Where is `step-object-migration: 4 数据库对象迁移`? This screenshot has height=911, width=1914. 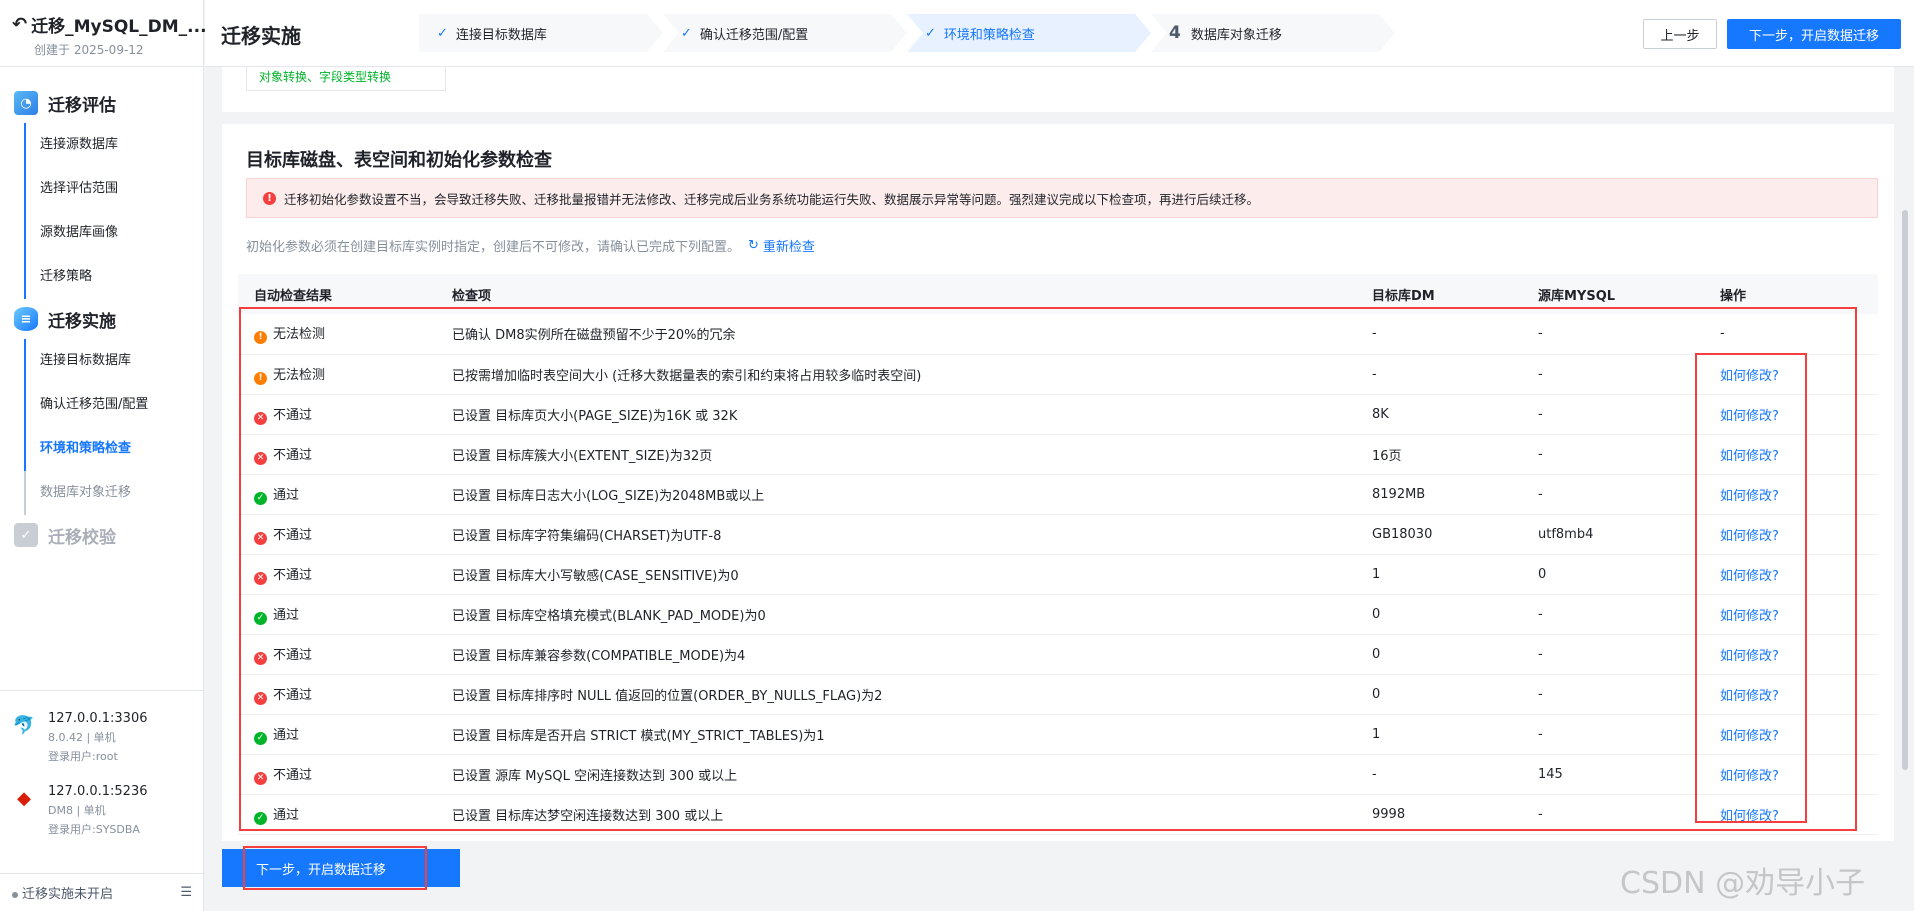
step-object-migration: 4 数据库对象迁移 is located at coordinates (1273, 33).